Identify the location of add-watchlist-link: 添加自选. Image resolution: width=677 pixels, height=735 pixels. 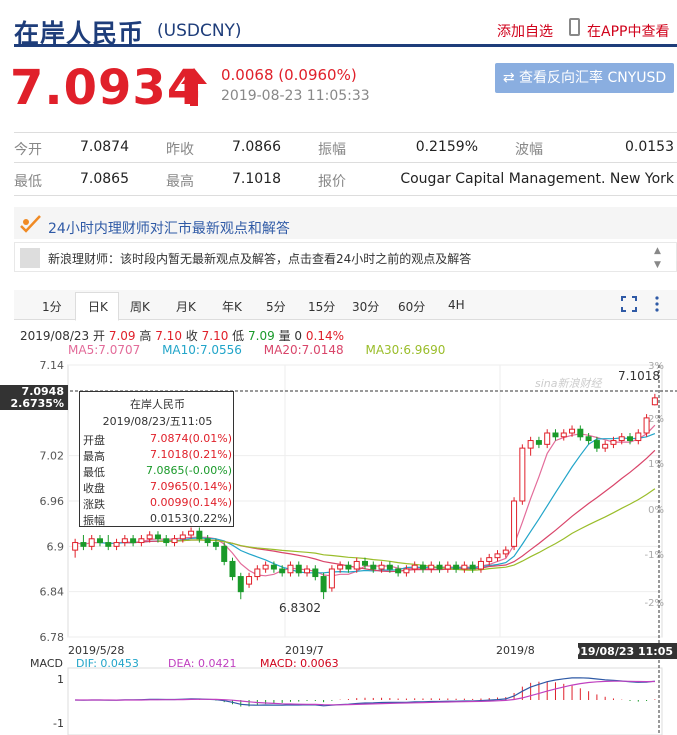
(525, 31).